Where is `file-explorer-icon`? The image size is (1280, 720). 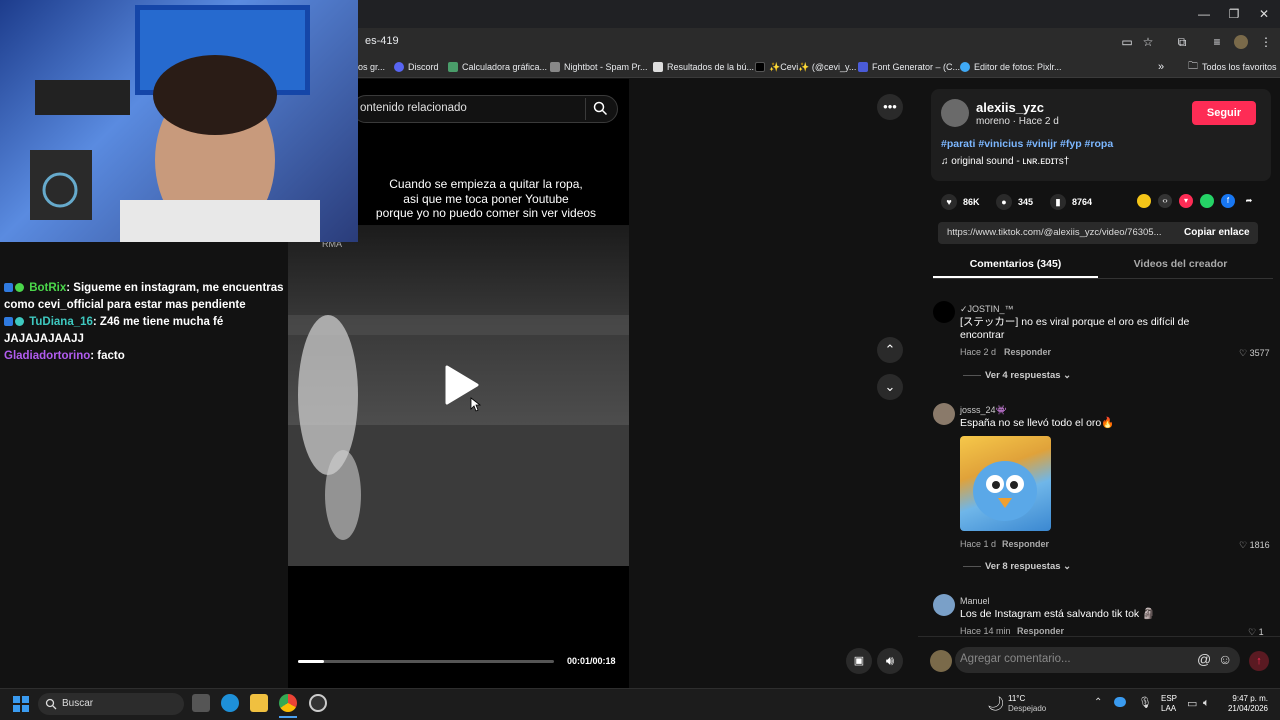
file-explorer-icon is located at coordinates (259, 703).